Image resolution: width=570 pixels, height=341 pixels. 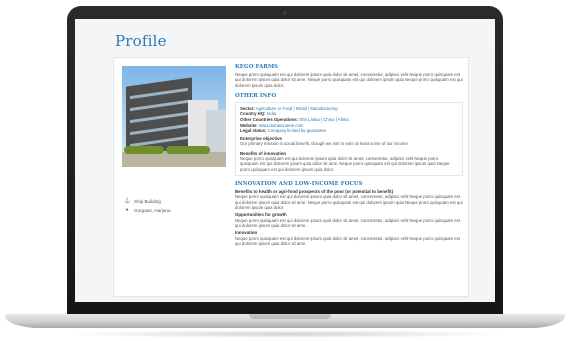 What do you see at coordinates (147, 201) in the screenshot?
I see `sector-label: Ship Building` at bounding box center [147, 201].